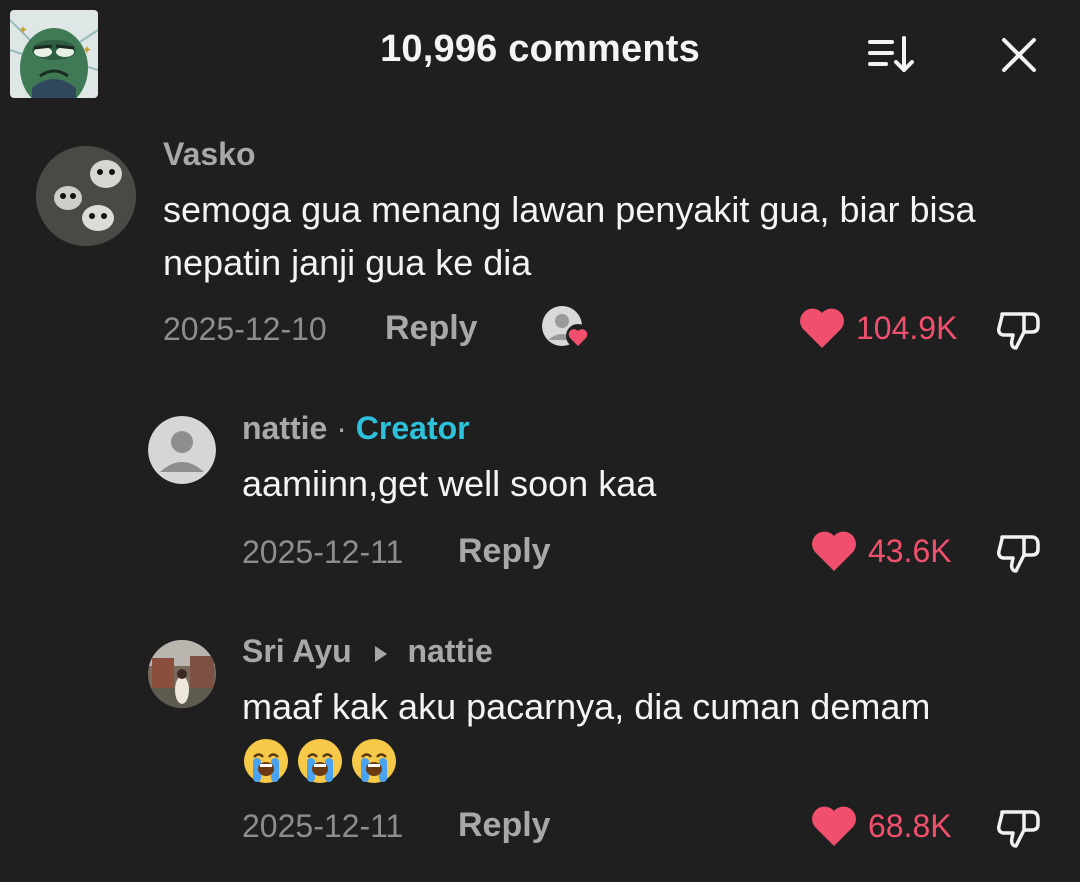 This screenshot has width=1080, height=882. What do you see at coordinates (182, 674) in the screenshot?
I see `avatar-sri-ayu` at bounding box center [182, 674].